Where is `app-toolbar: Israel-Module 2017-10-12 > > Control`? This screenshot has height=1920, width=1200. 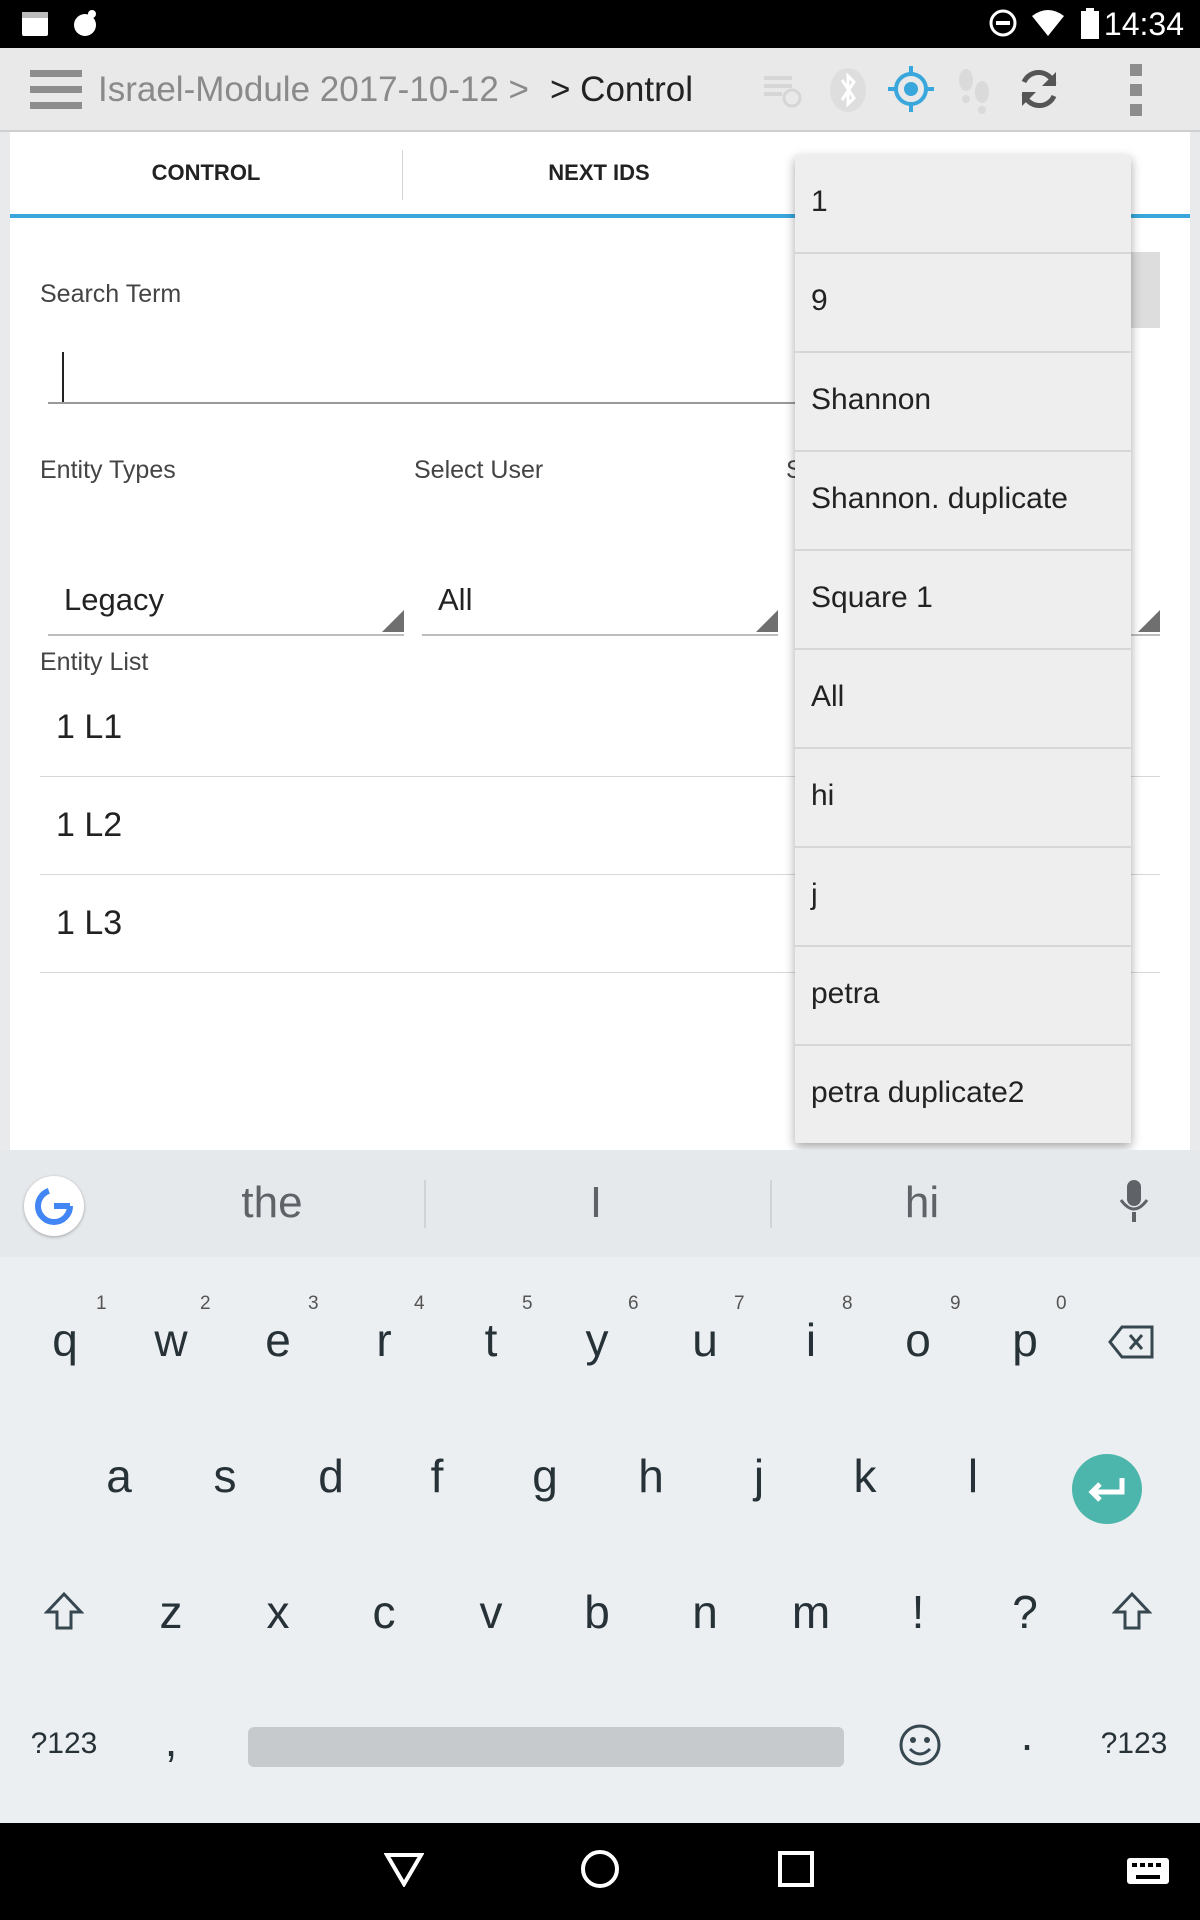 app-toolbar: Israel-Module 2017-10-12 > > Control is located at coordinates (600, 90).